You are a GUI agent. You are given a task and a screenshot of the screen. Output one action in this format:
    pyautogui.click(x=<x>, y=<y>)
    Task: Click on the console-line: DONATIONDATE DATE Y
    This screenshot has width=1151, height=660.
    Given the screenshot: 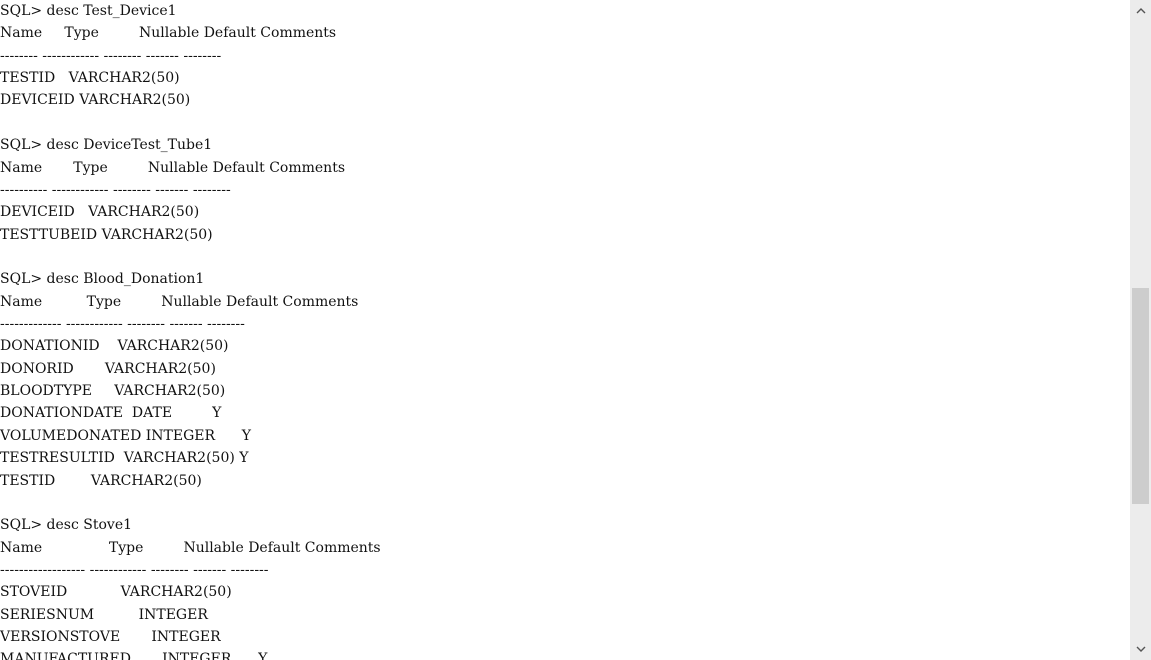 What is the action you would take?
    pyautogui.click(x=111, y=413)
    